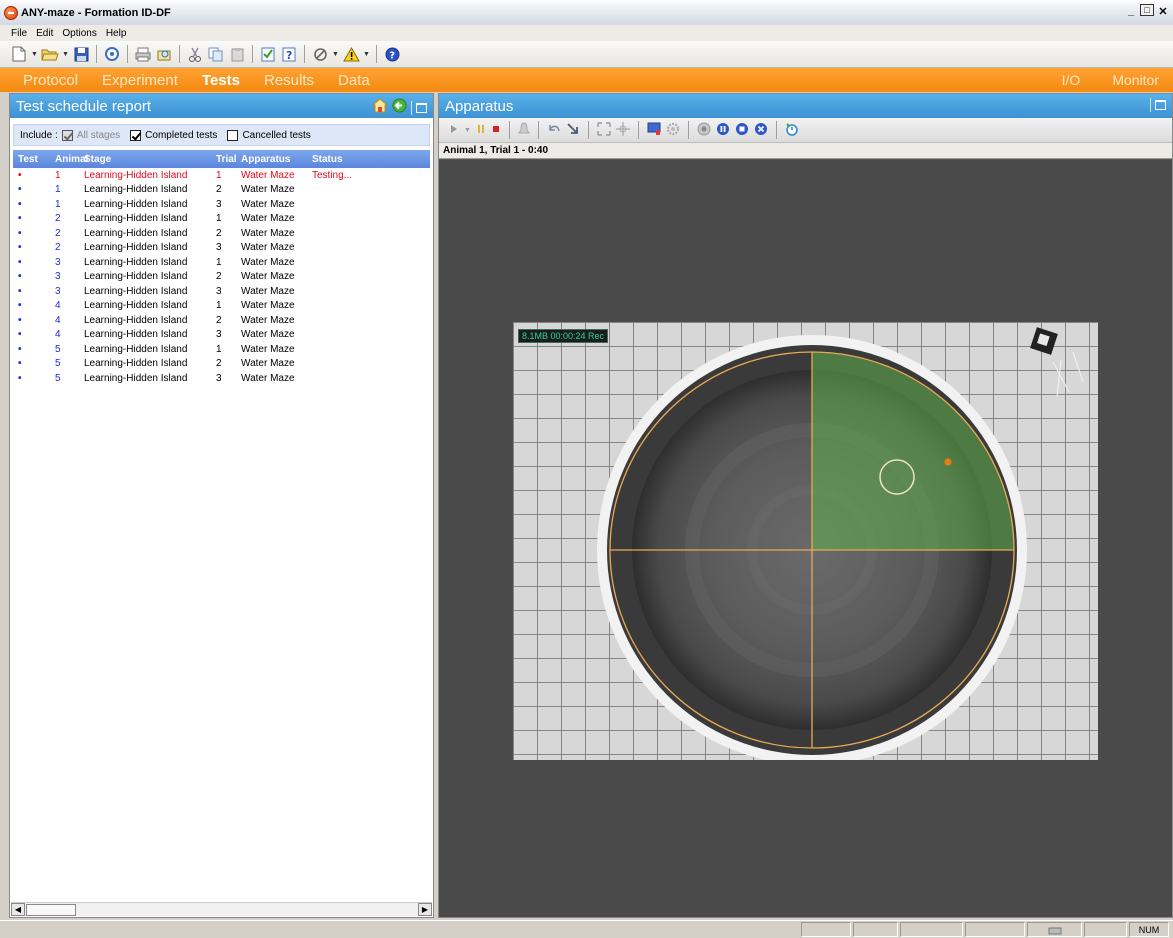 This screenshot has width=1173, height=938. What do you see at coordinates (425, 909) in the screenshot?
I see `scroll-right-icon: ▶` at bounding box center [425, 909].